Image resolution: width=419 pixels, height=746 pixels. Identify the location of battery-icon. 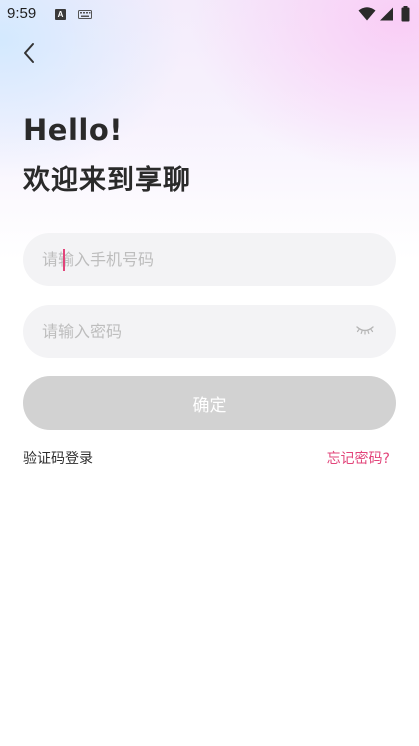
(405, 14).